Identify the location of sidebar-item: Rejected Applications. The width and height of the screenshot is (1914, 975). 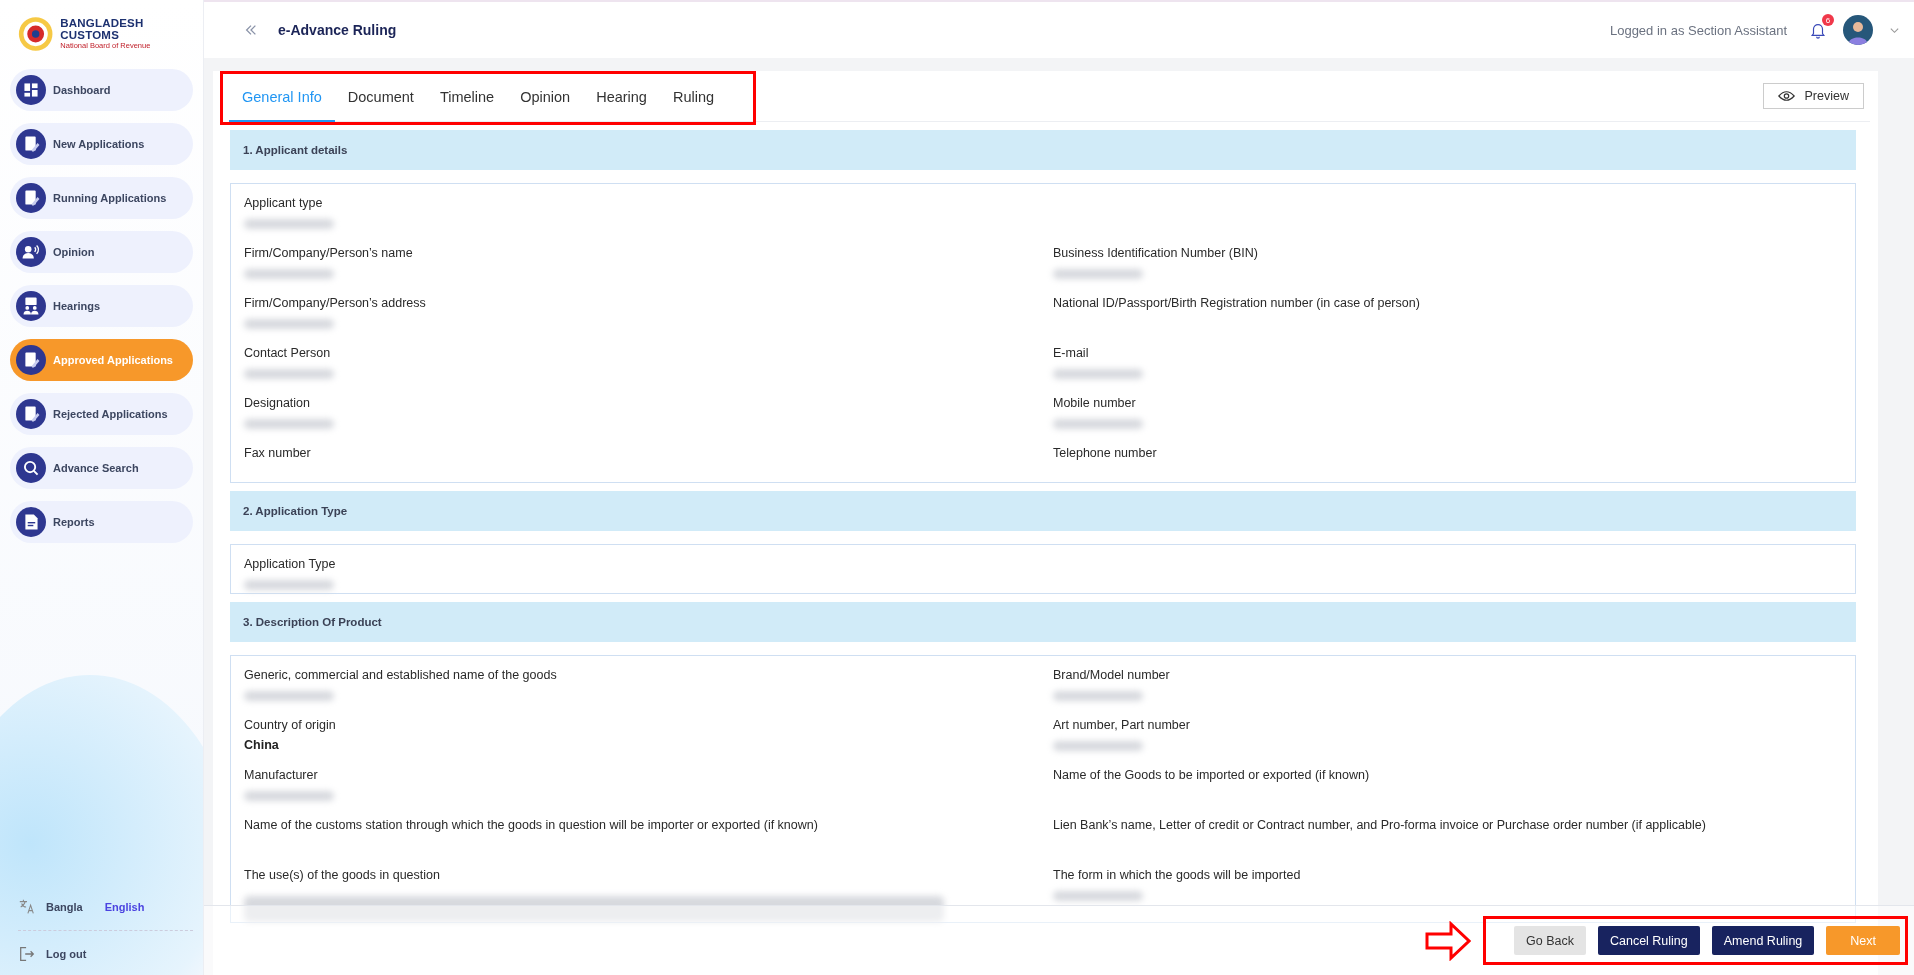
(101, 414).